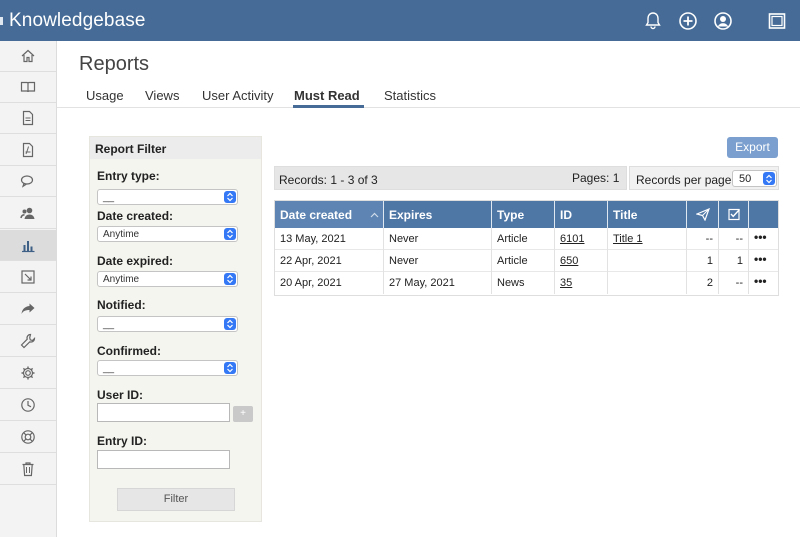 The height and width of the screenshot is (537, 800). Describe the element at coordinates (438, 214) in the screenshot. I see `column-header-expires: Expires` at that location.